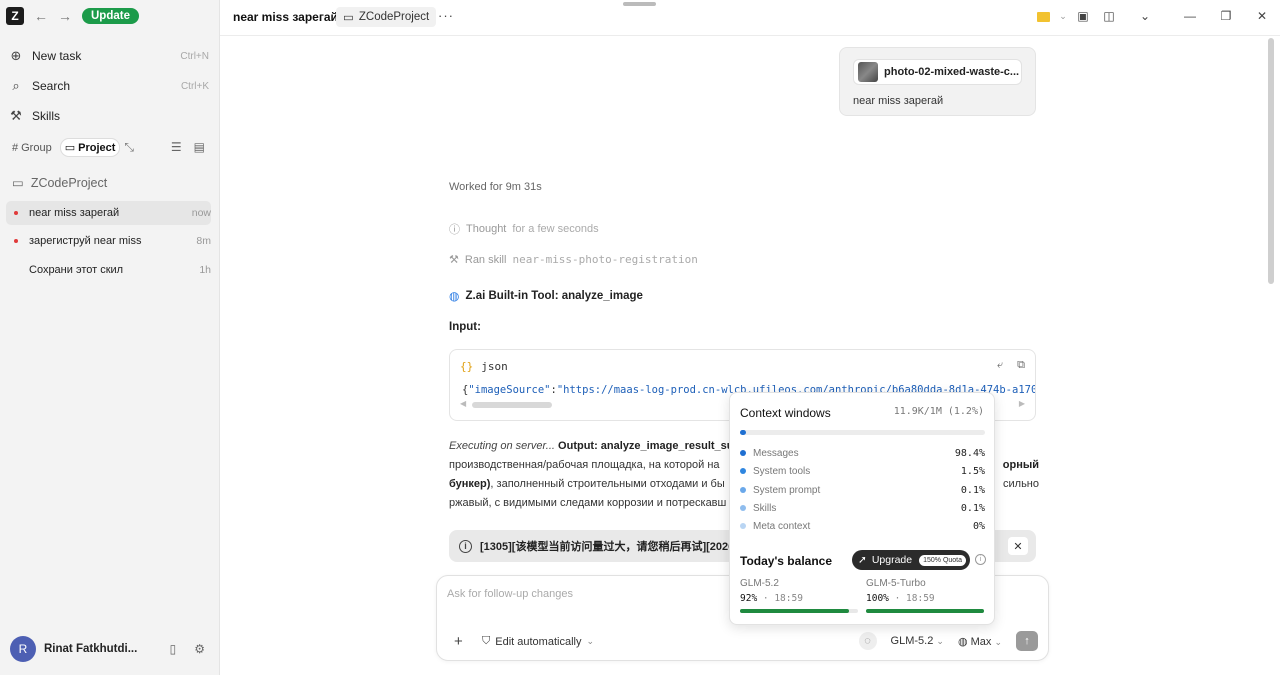  What do you see at coordinates (555, 229) in the screenshot?
I see `thought-duration: for a few seconds` at bounding box center [555, 229].